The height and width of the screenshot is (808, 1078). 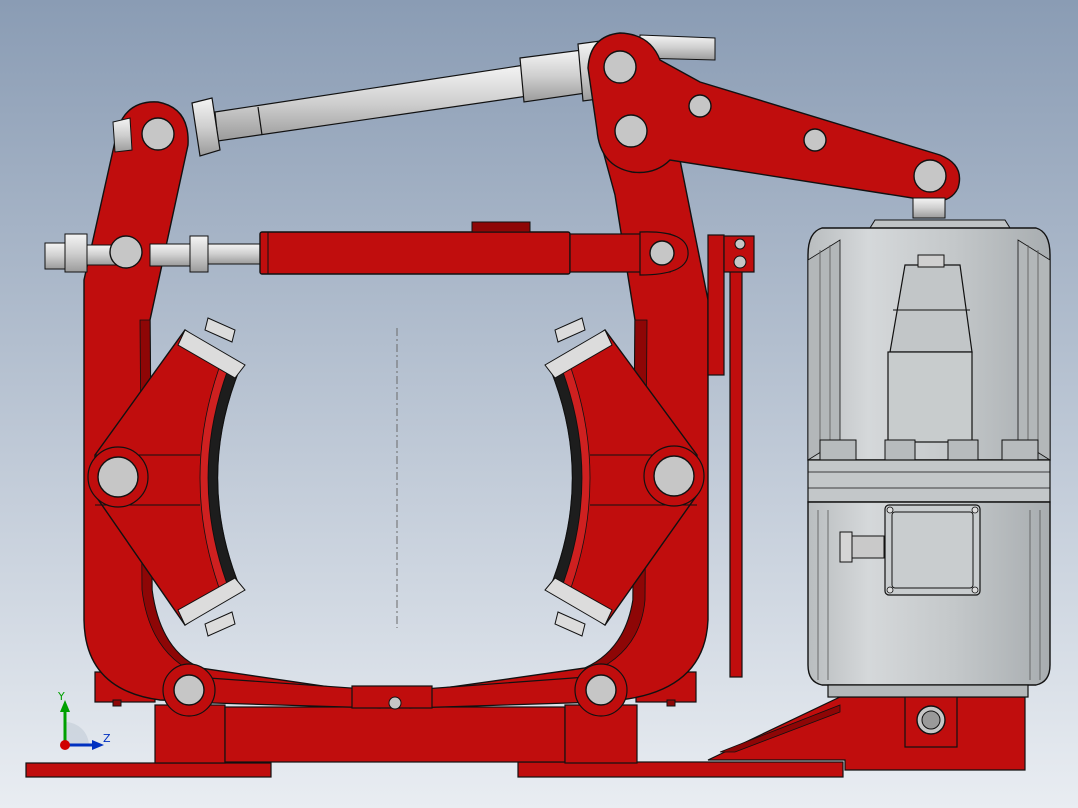 What do you see at coordinates (107, 738) in the screenshot?
I see `axis-z-label: Z` at bounding box center [107, 738].